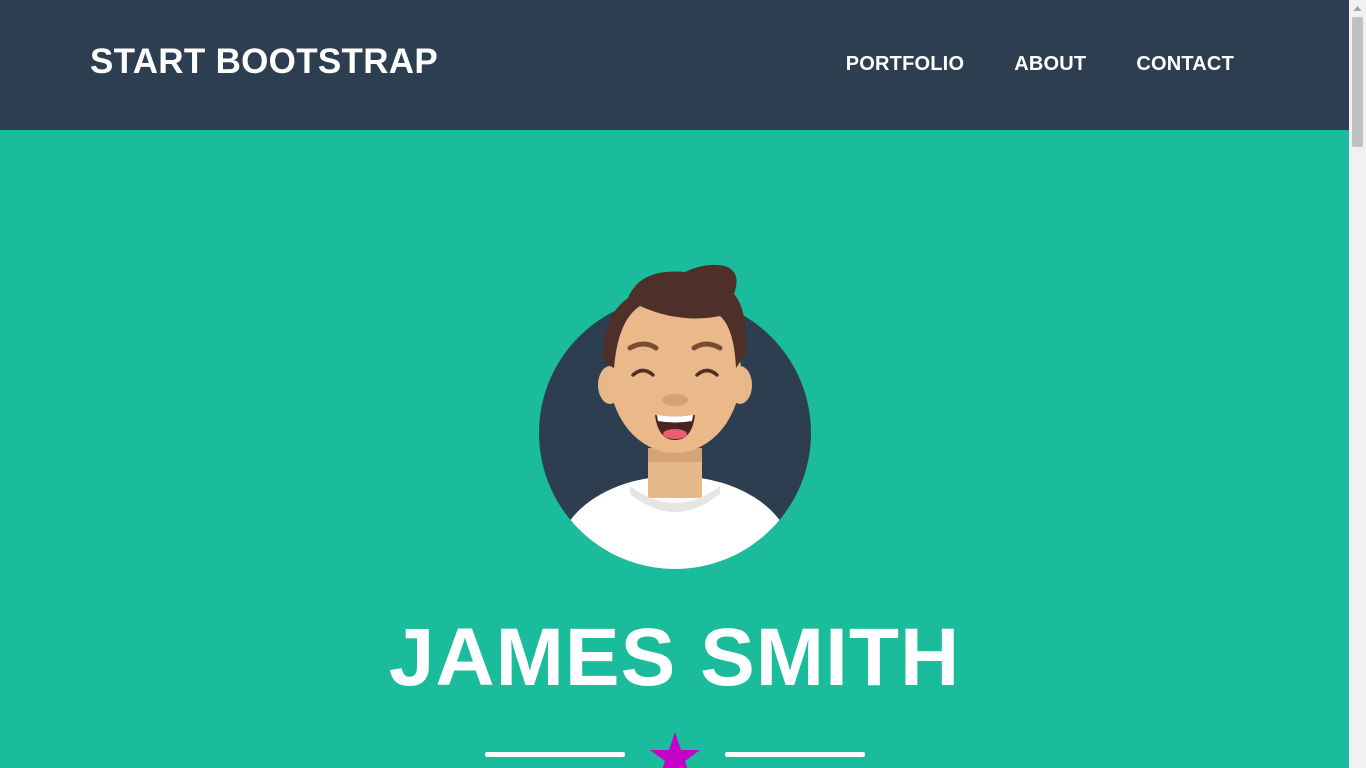 The image size is (1366, 768). What do you see at coordinates (1357, 8) in the screenshot?
I see `scroll-up-arrow-icon` at bounding box center [1357, 8].